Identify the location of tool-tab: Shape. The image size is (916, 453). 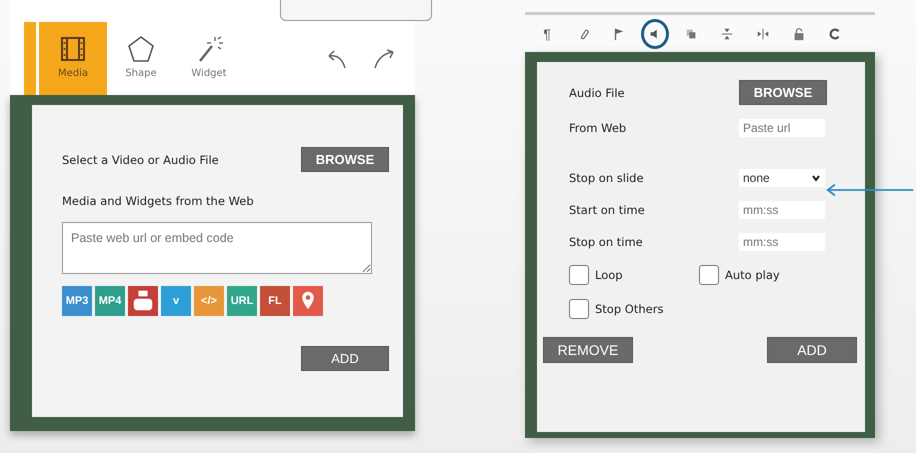
(141, 58).